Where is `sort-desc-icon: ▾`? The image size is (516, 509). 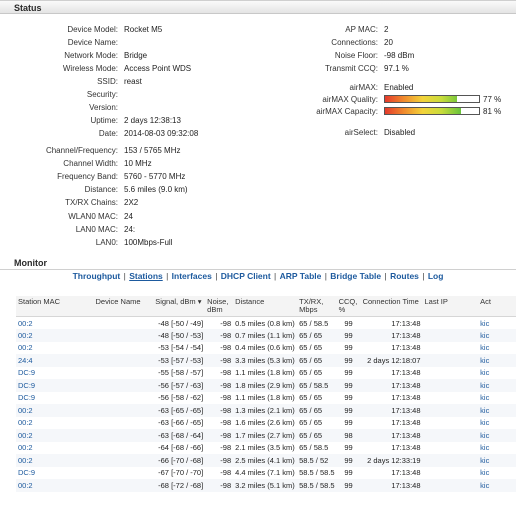 sort-desc-icon: ▾ is located at coordinates (199, 301).